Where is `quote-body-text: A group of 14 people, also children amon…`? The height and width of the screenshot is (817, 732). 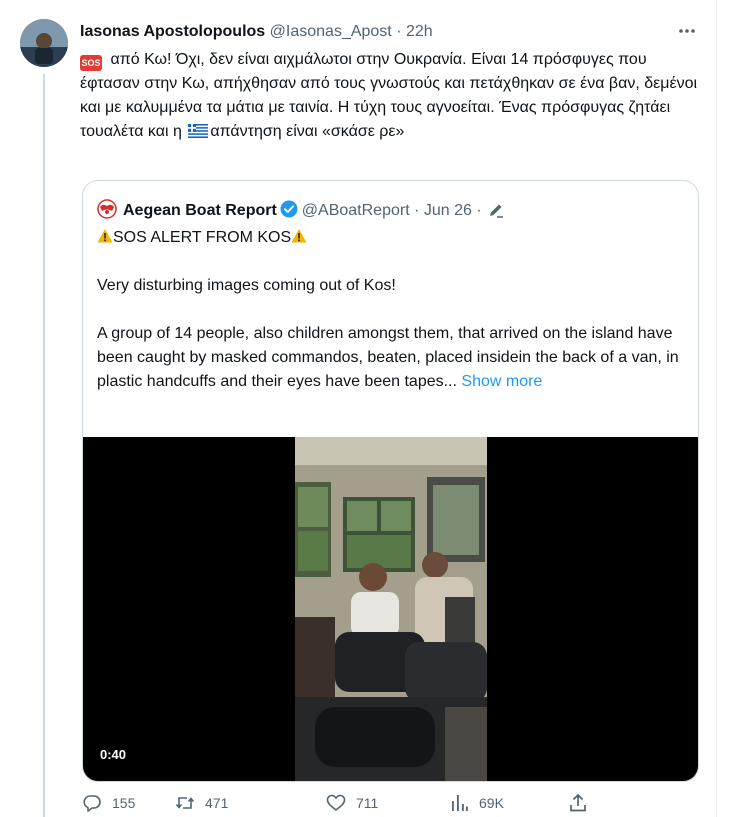 quote-body-text: A group of 14 people, also children amon… is located at coordinates (388, 357).